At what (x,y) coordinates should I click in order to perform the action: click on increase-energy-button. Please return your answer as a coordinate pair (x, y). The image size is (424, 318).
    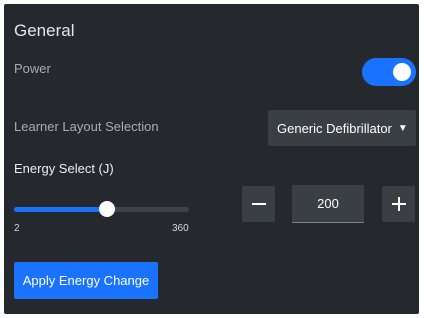
    Looking at the image, I should click on (398, 204).